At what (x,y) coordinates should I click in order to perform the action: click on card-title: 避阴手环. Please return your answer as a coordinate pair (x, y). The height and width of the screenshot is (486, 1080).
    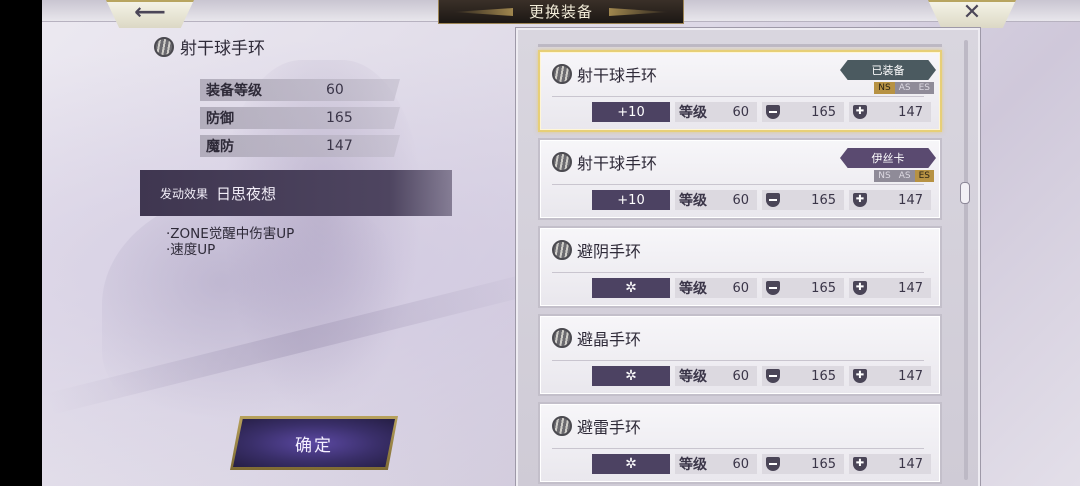
    Looking at the image, I should click on (596, 250).